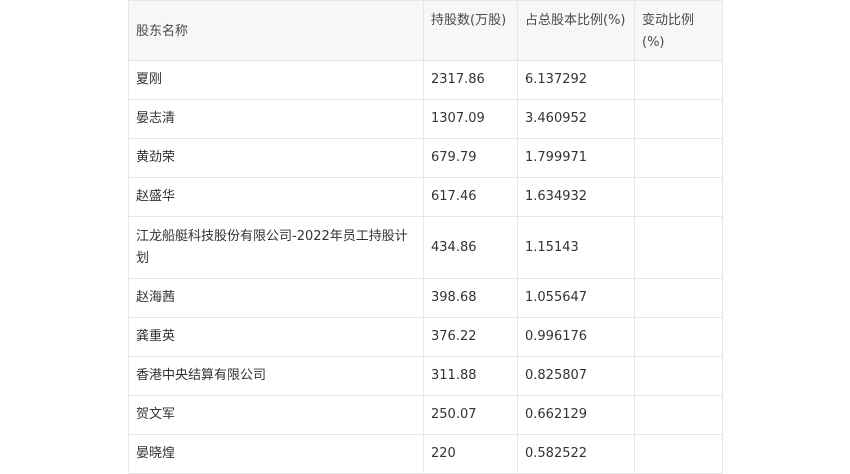 The width and height of the screenshot is (850, 474). Describe the element at coordinates (276, 158) in the screenshot. I see `cell-name: 黄劲荣` at that location.